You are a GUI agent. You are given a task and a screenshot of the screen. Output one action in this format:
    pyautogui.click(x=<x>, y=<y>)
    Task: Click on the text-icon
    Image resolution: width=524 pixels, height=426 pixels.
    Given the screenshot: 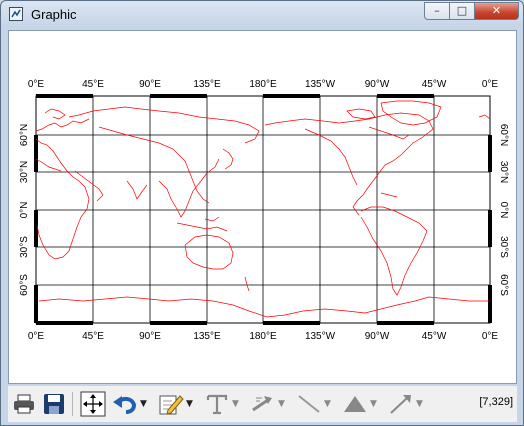 What is the action you would take?
    pyautogui.click(x=217, y=404)
    